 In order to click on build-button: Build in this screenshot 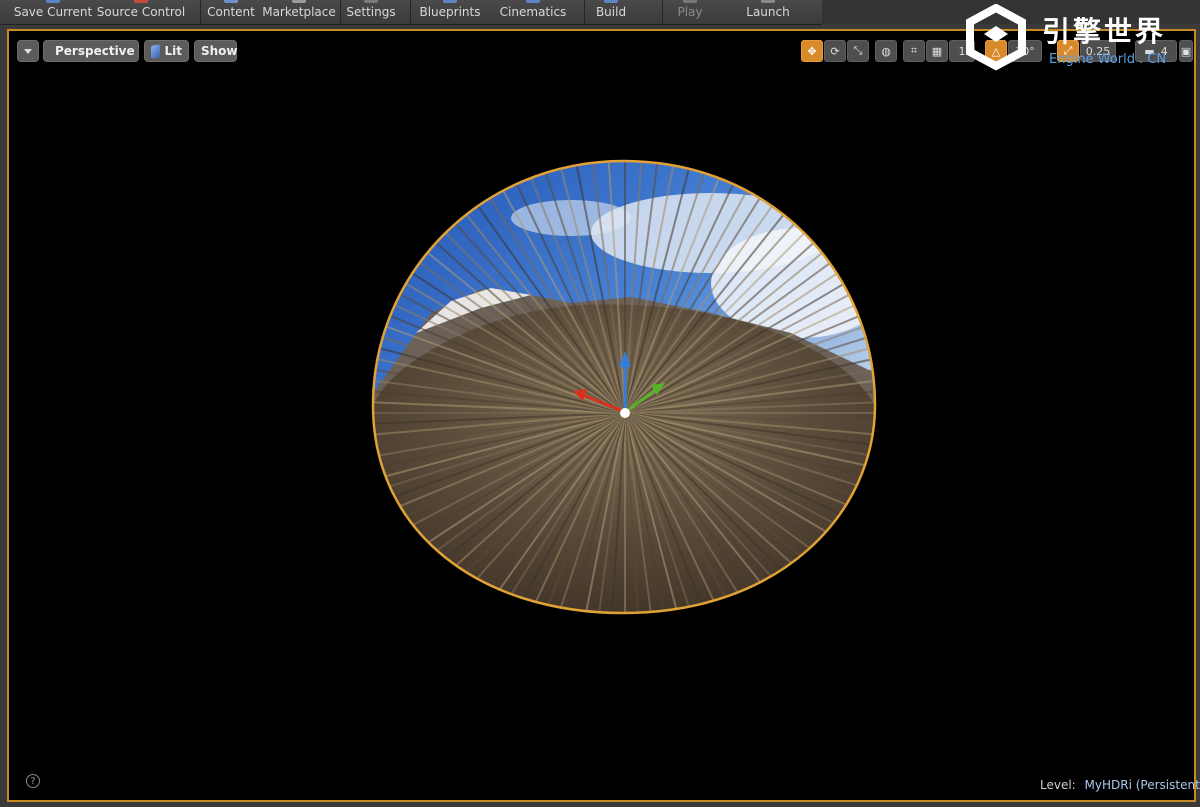, I will do `click(611, 12)`.